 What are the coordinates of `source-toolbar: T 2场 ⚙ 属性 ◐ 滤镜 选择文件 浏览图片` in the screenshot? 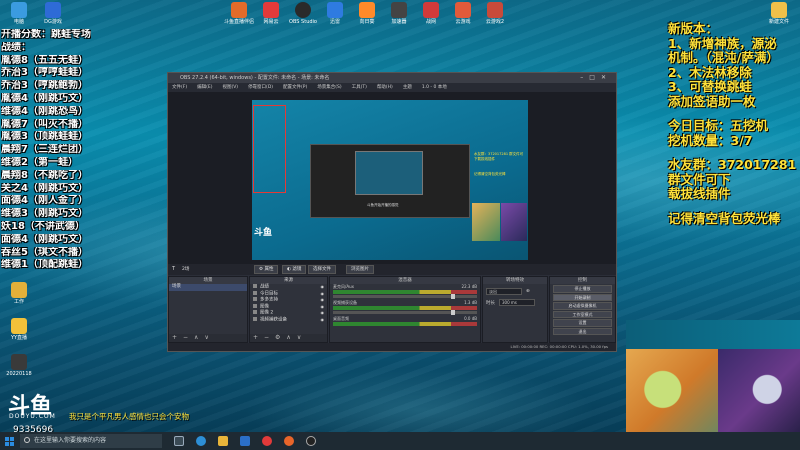 It's located at (392, 269).